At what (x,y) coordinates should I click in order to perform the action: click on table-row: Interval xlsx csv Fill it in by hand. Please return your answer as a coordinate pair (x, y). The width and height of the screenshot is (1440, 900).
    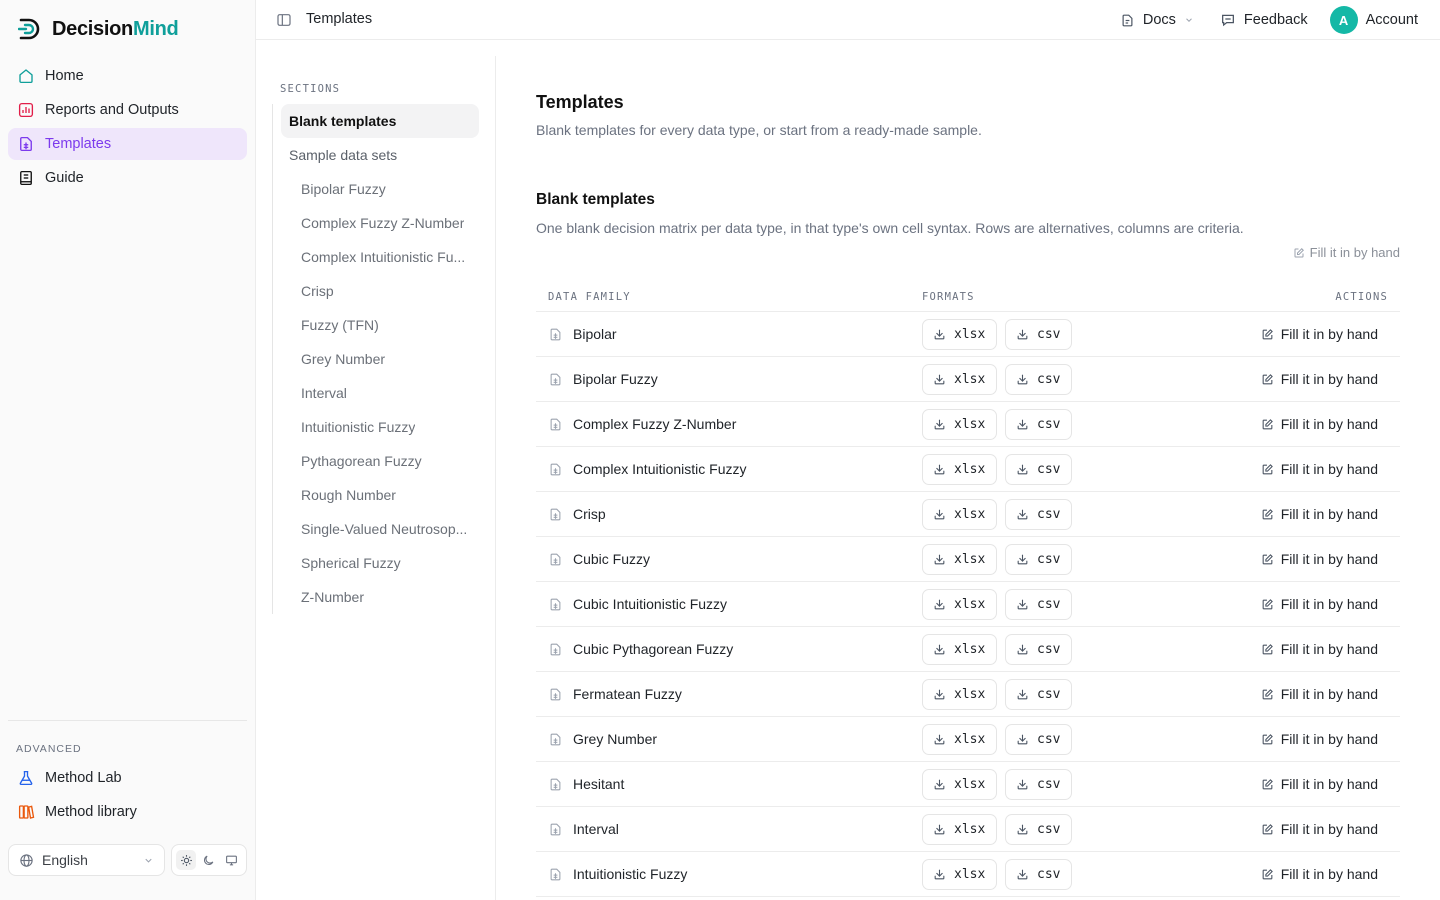
    Looking at the image, I should click on (968, 829).